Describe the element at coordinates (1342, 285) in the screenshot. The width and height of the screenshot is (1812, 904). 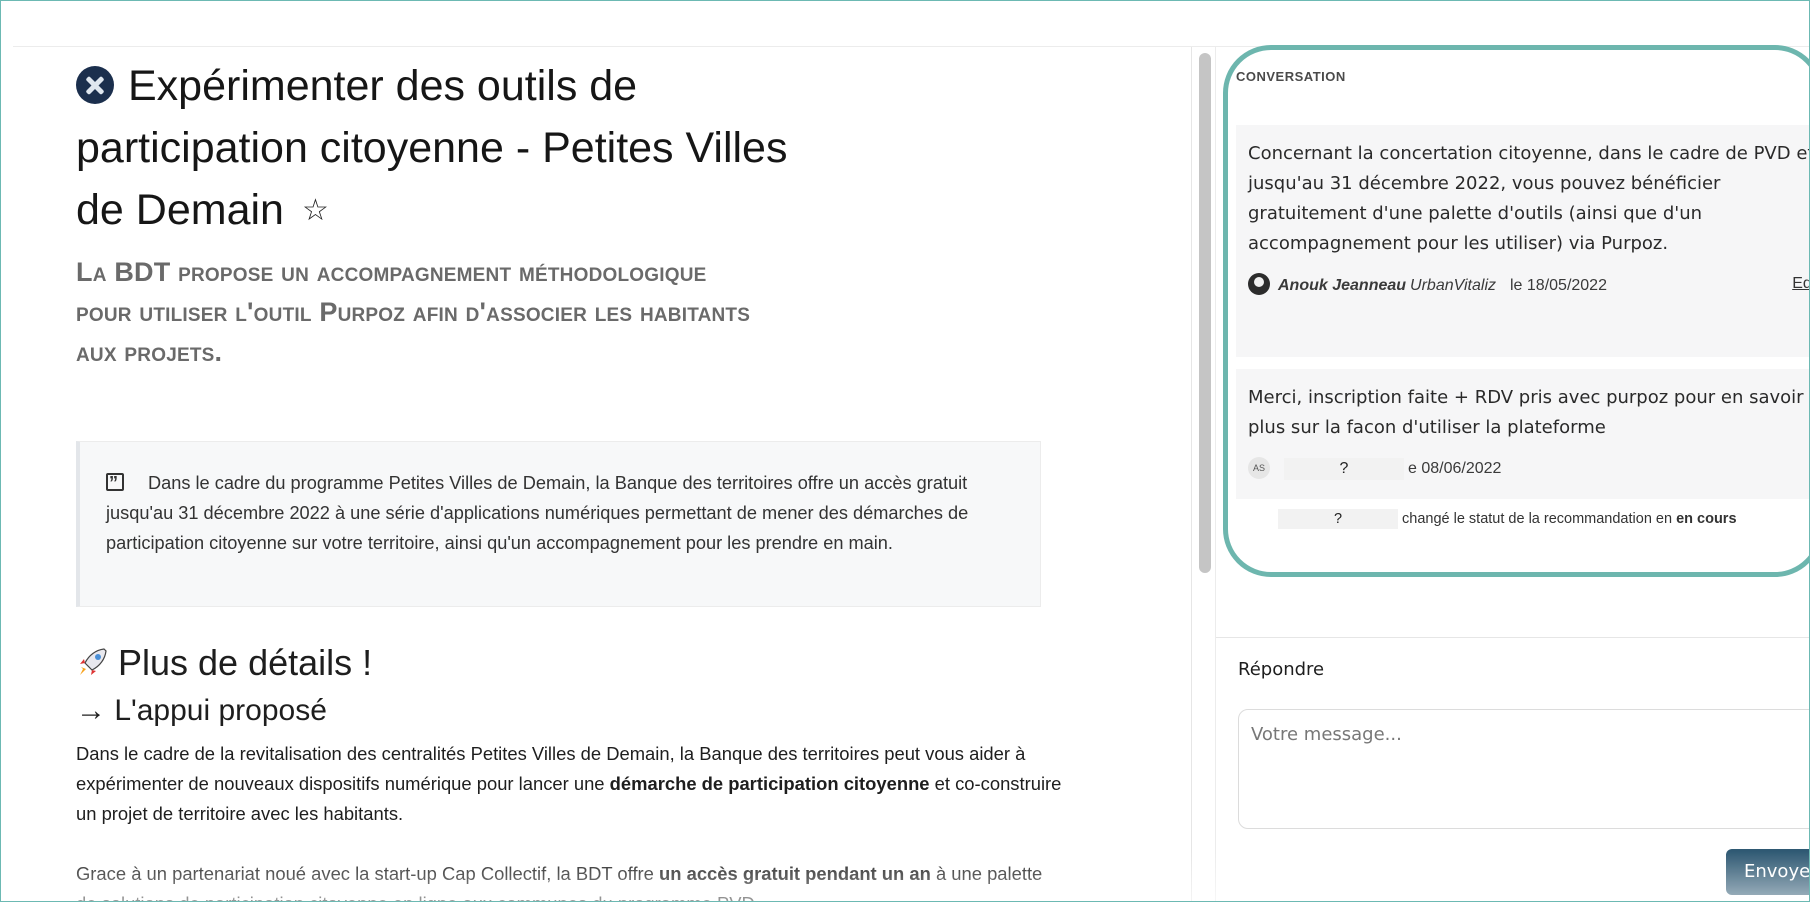
I see `message-author: Anouk Jeanneau` at that location.